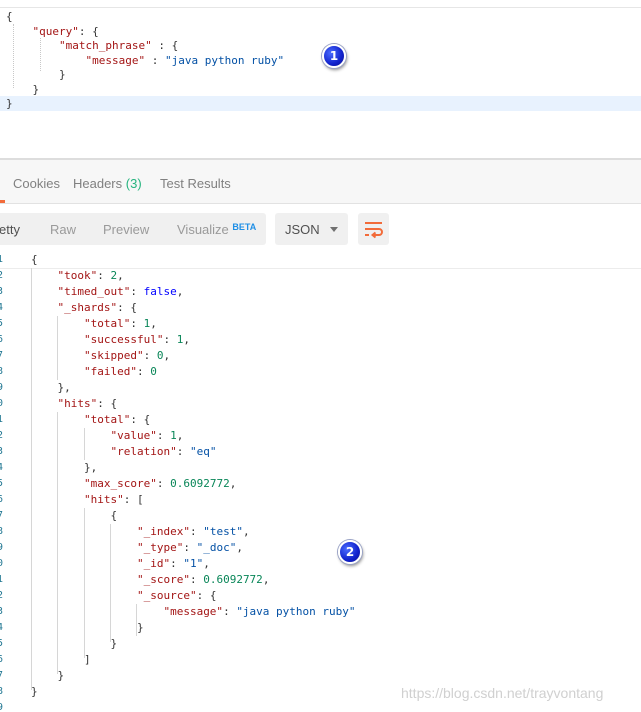  What do you see at coordinates (373, 229) in the screenshot?
I see `wrap-lines-button` at bounding box center [373, 229].